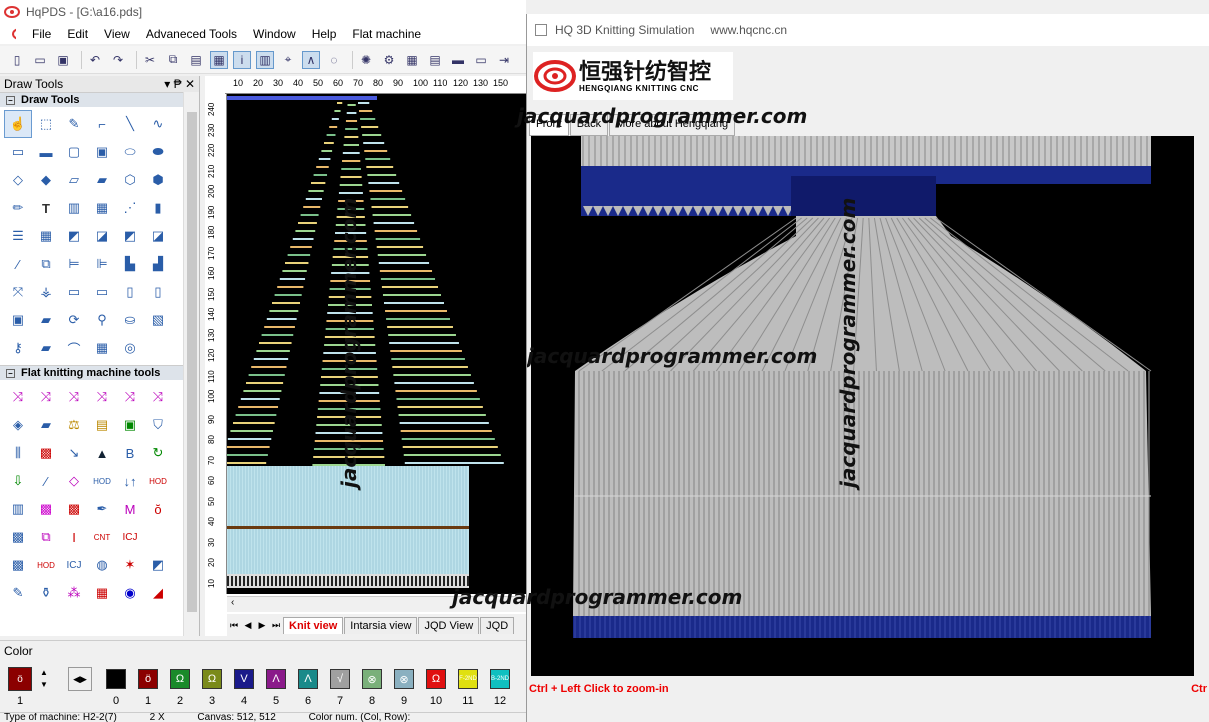  What do you see at coordinates (18, 537) in the screenshot?
I see `motif-icon: ▩` at bounding box center [18, 537].